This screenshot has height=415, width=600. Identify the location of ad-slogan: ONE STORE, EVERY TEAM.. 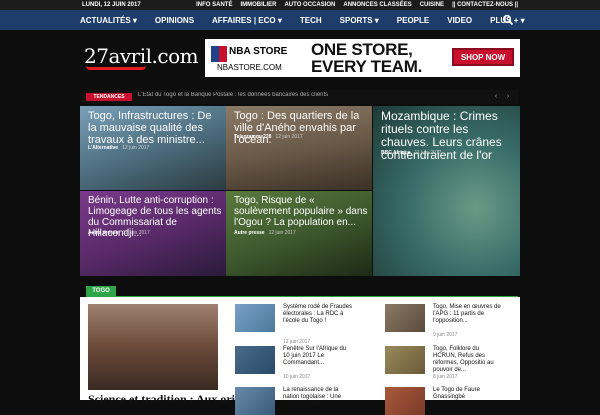
(366, 58).